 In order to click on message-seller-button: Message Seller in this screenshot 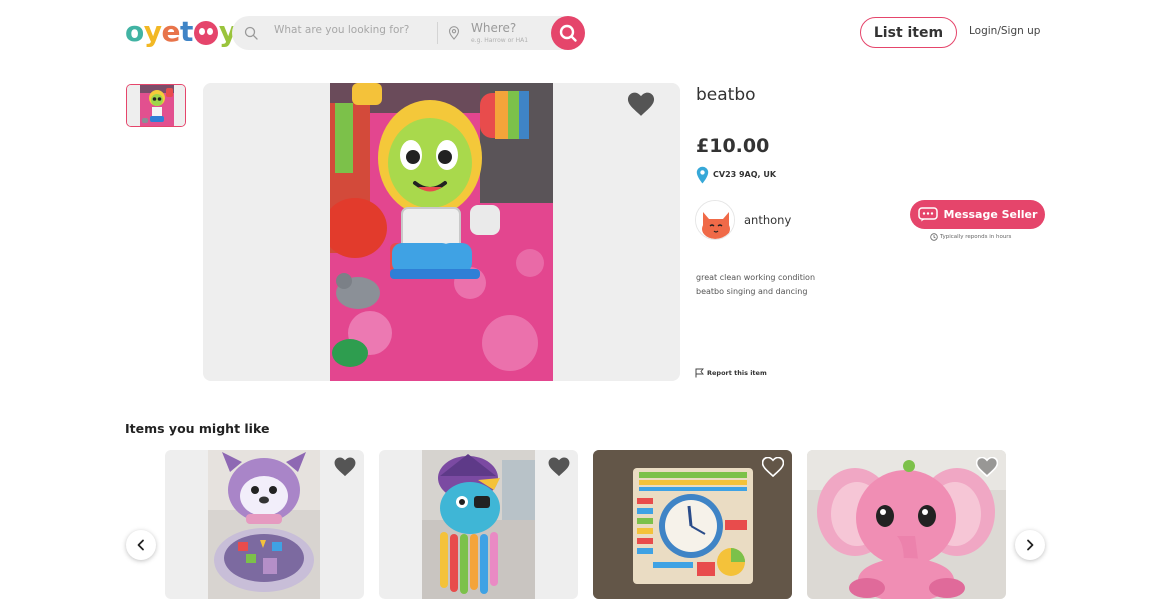, I will do `click(977, 214)`.